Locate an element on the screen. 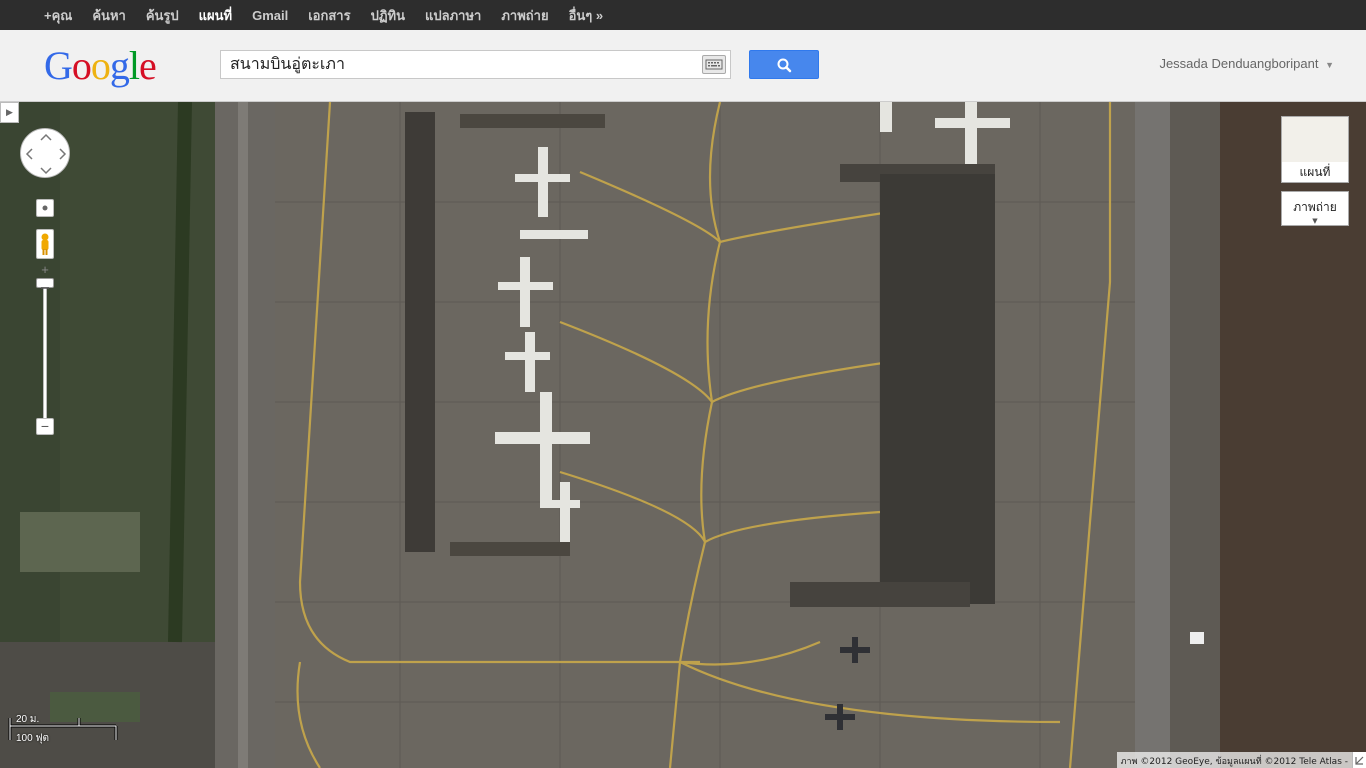 This screenshot has width=1366, height=768. zoom-slider-track is located at coordinates (45, 353).